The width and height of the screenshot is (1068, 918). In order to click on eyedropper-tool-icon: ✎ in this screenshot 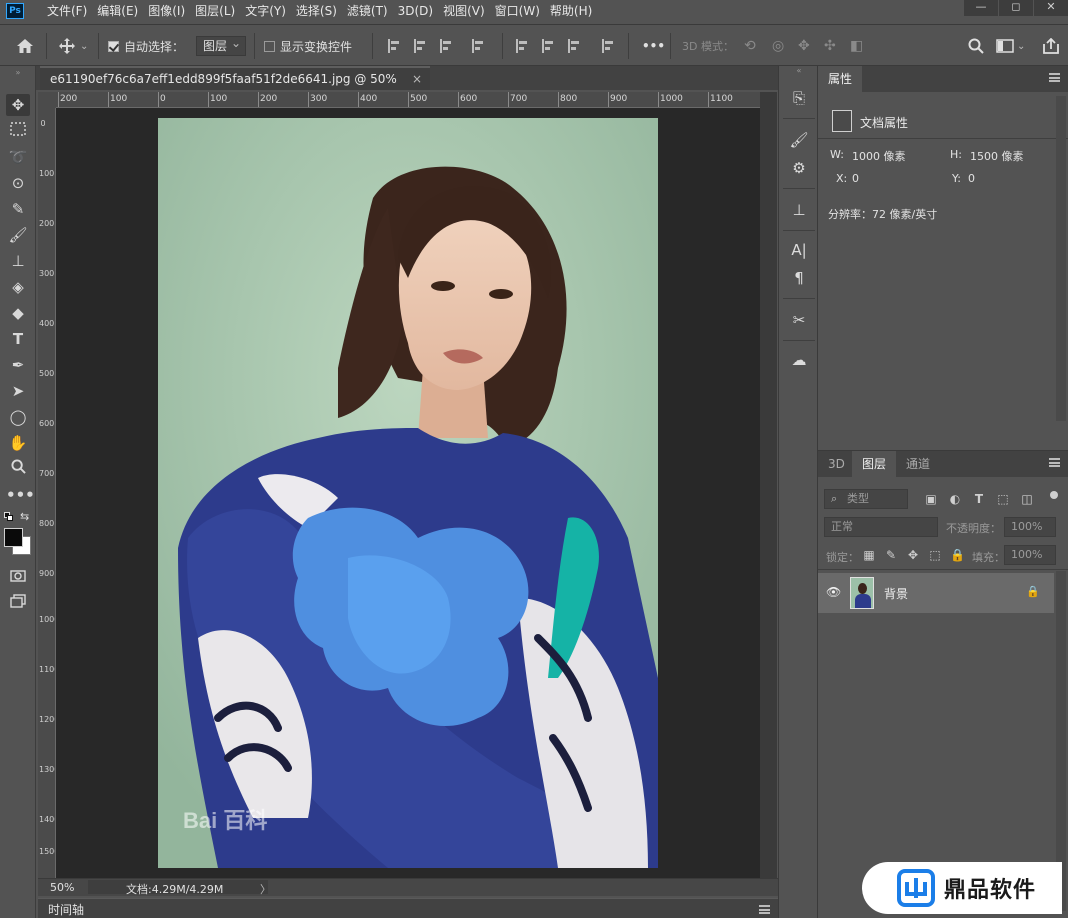, I will do `click(18, 209)`.